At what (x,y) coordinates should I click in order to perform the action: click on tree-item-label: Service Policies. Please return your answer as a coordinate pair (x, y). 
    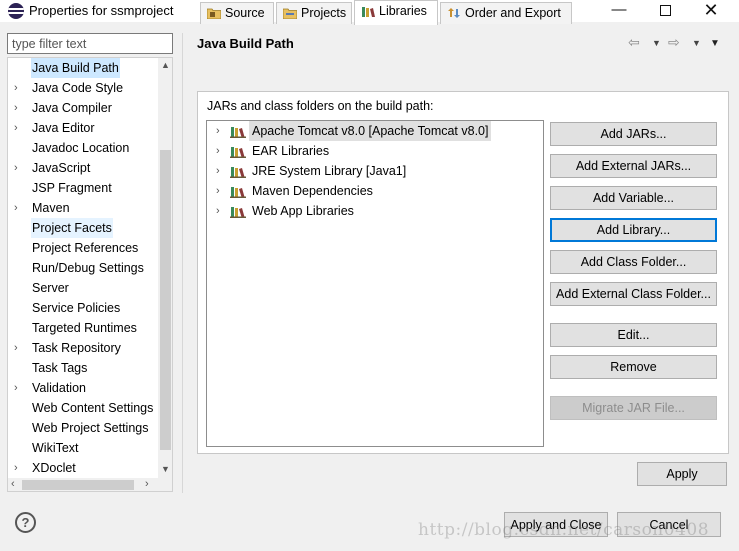
    Looking at the image, I should click on (76, 308).